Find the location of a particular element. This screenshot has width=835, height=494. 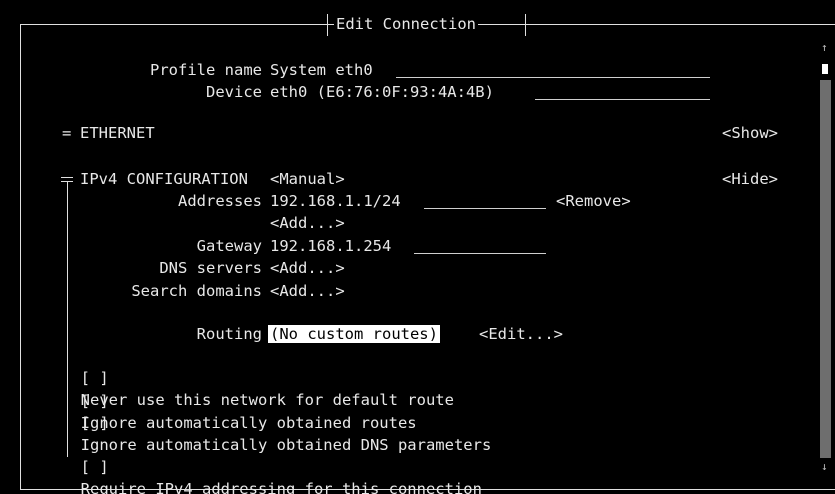

device-input: eth0 (E6:76:0F:93:4A:4B) is located at coordinates (382, 92).